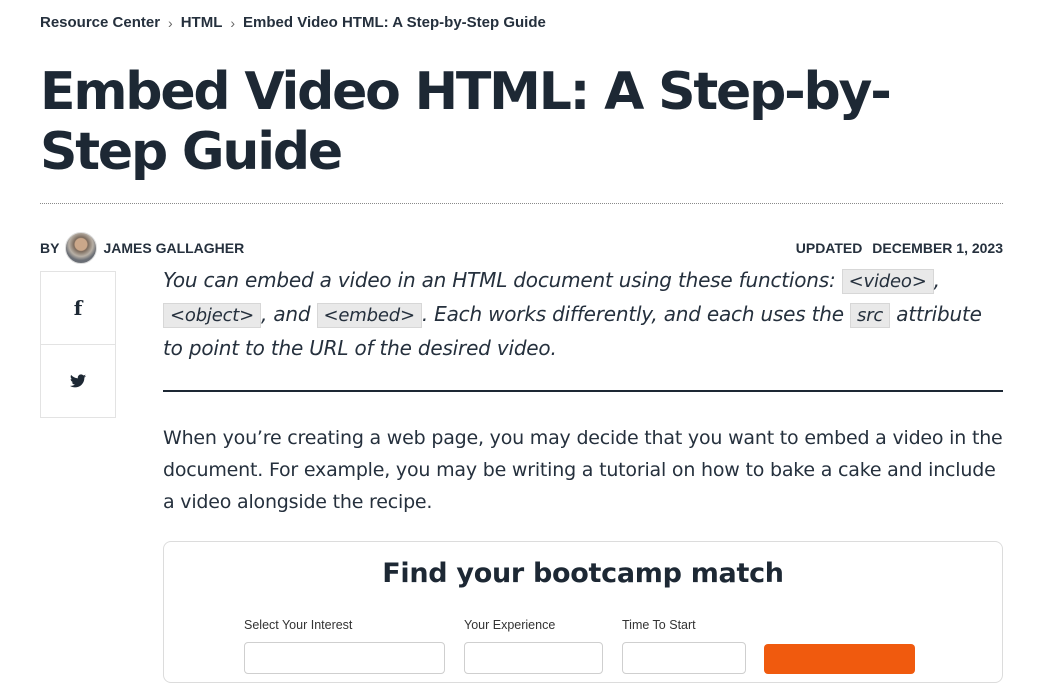  What do you see at coordinates (344, 658) in the screenshot?
I see `interest-select` at bounding box center [344, 658].